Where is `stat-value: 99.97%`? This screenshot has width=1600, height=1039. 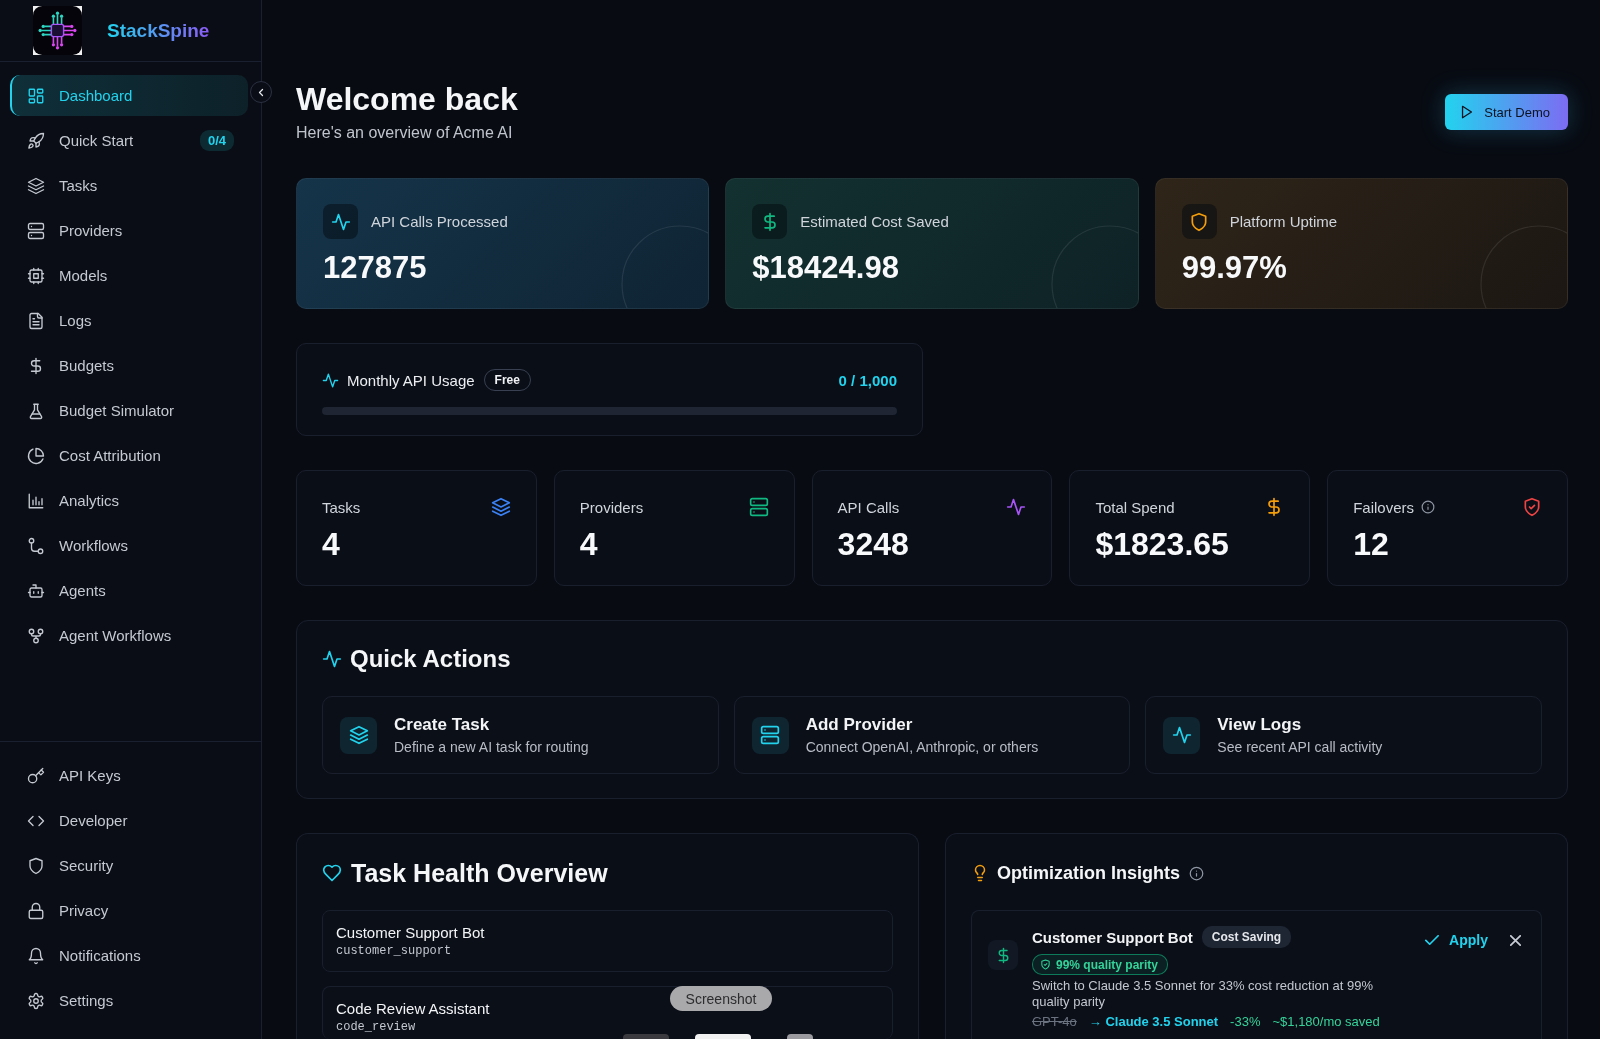 stat-value: 99.97% is located at coordinates (1234, 268).